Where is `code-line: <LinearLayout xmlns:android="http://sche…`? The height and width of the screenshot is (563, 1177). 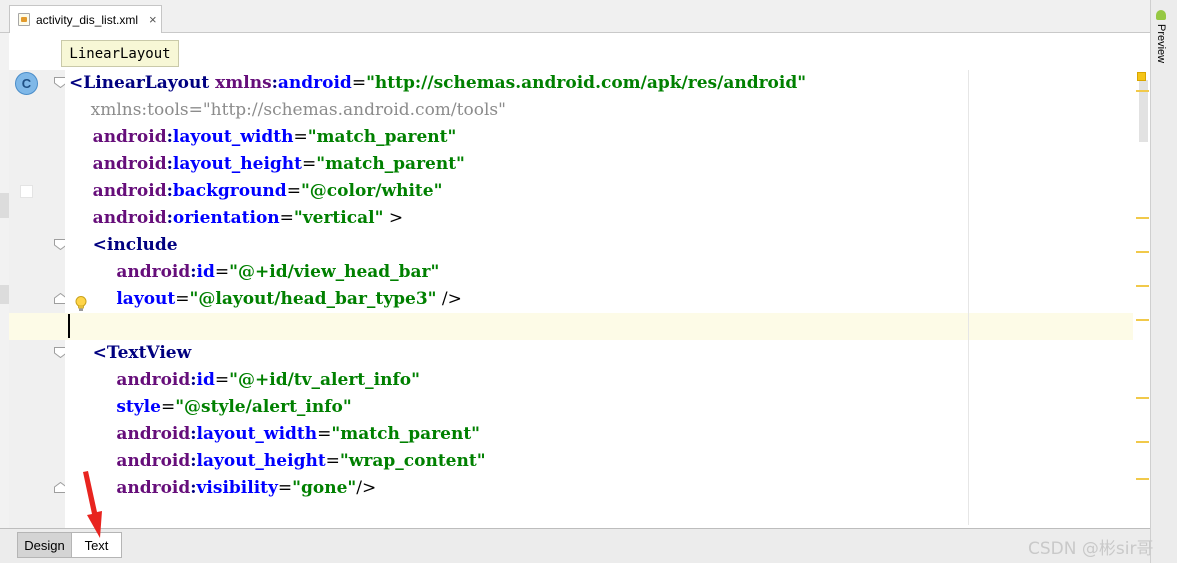 code-line: <LinearLayout xmlns:android="http://sche… is located at coordinates (437, 83).